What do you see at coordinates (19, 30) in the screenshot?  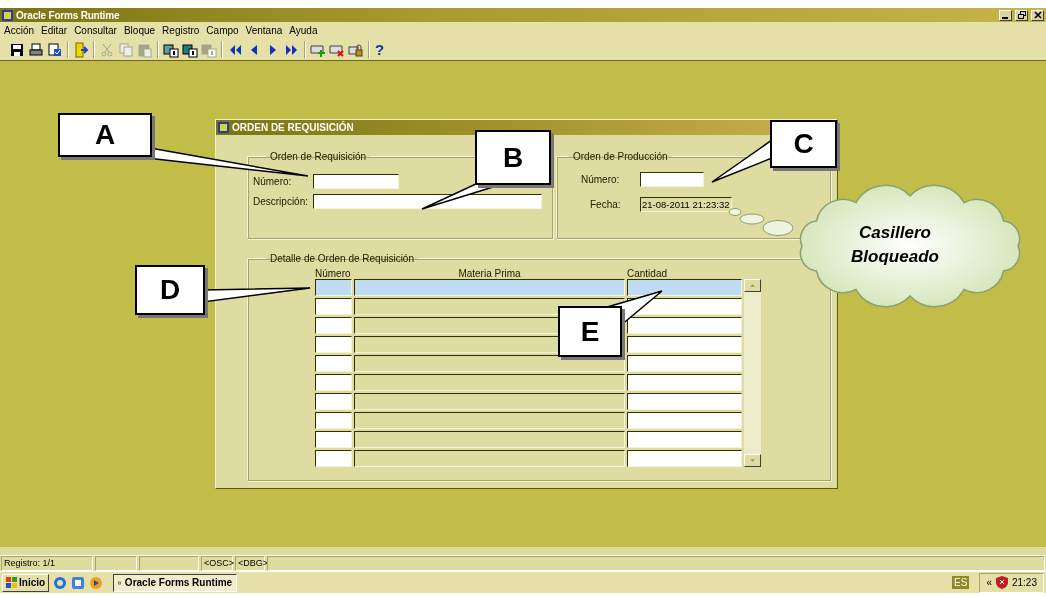 I see `menu-item: Acción` at bounding box center [19, 30].